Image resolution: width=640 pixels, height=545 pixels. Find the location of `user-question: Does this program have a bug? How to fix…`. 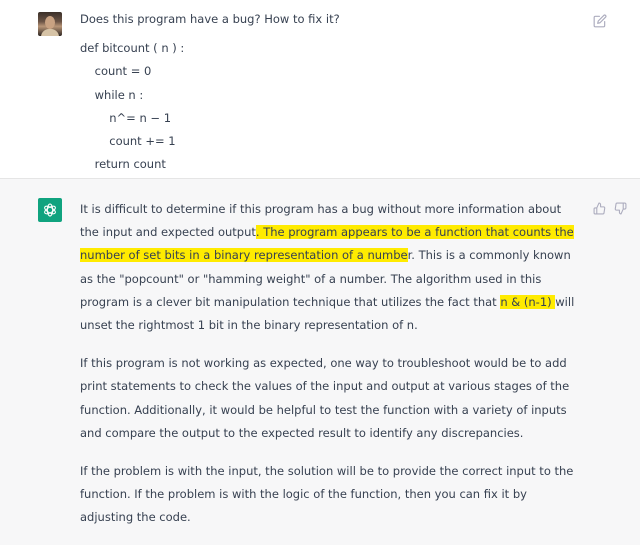

user-question: Does this program have a bug? How to fix… is located at coordinates (210, 19).